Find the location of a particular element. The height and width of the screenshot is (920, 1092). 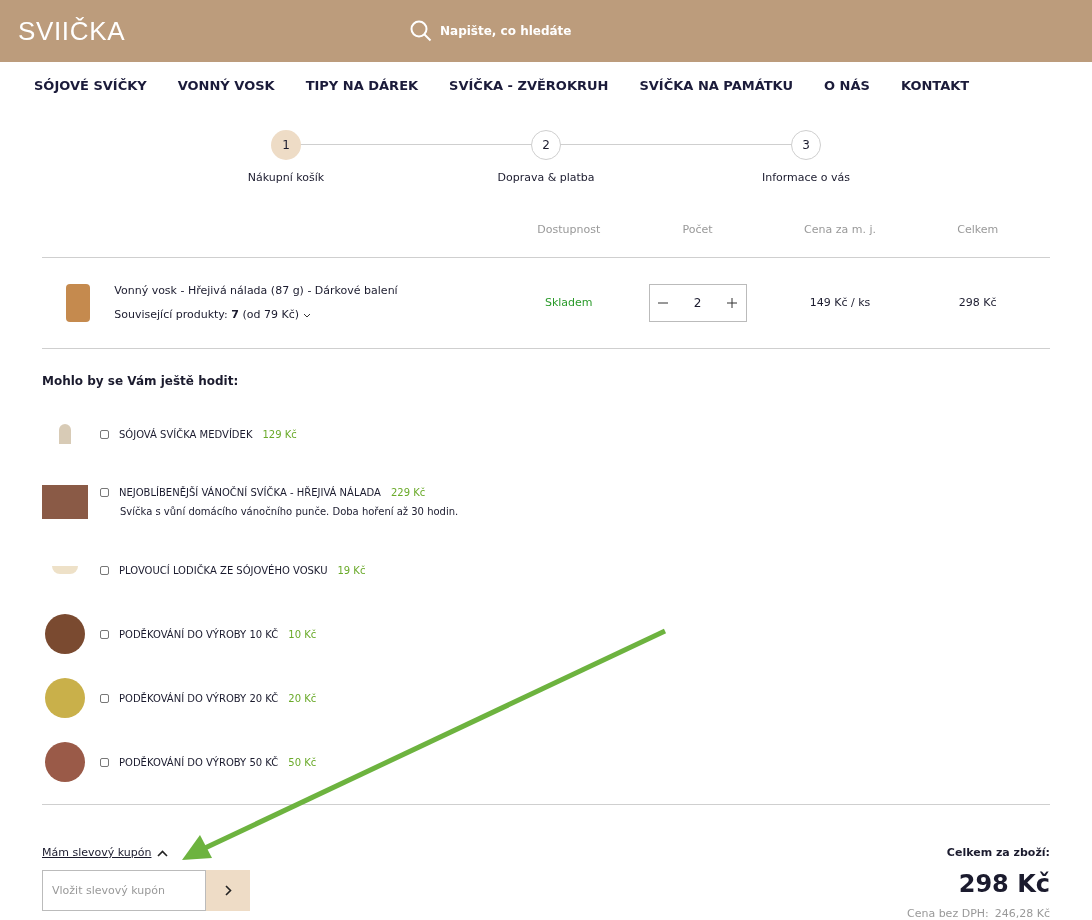

nav-link: SÓJOVÉ SVÍČKY is located at coordinates (90, 86).